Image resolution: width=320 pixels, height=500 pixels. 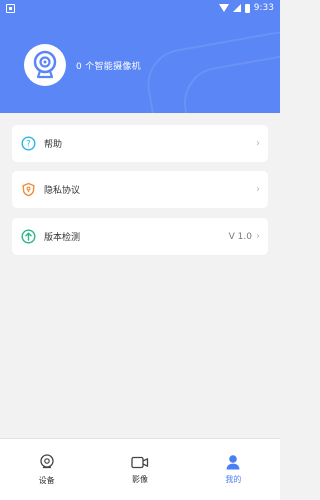 What do you see at coordinates (236, 8) in the screenshot?
I see `signal-icon` at bounding box center [236, 8].